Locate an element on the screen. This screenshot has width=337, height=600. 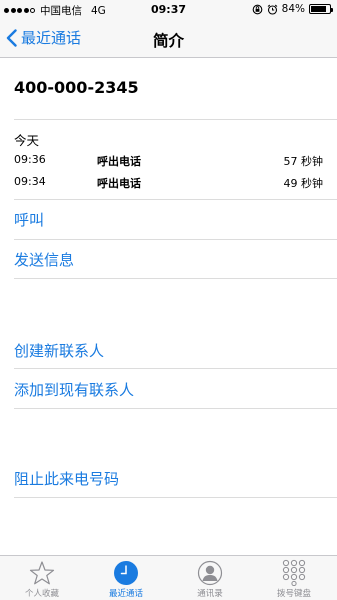
navigation-bar: 最近通话 简介 is located at coordinates (168, 39).